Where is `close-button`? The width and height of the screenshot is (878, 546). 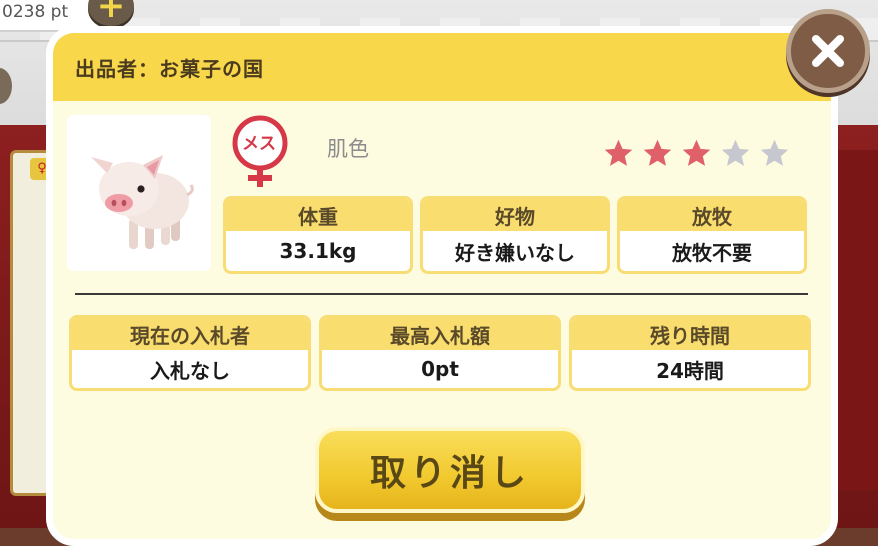
close-button is located at coordinates (828, 51).